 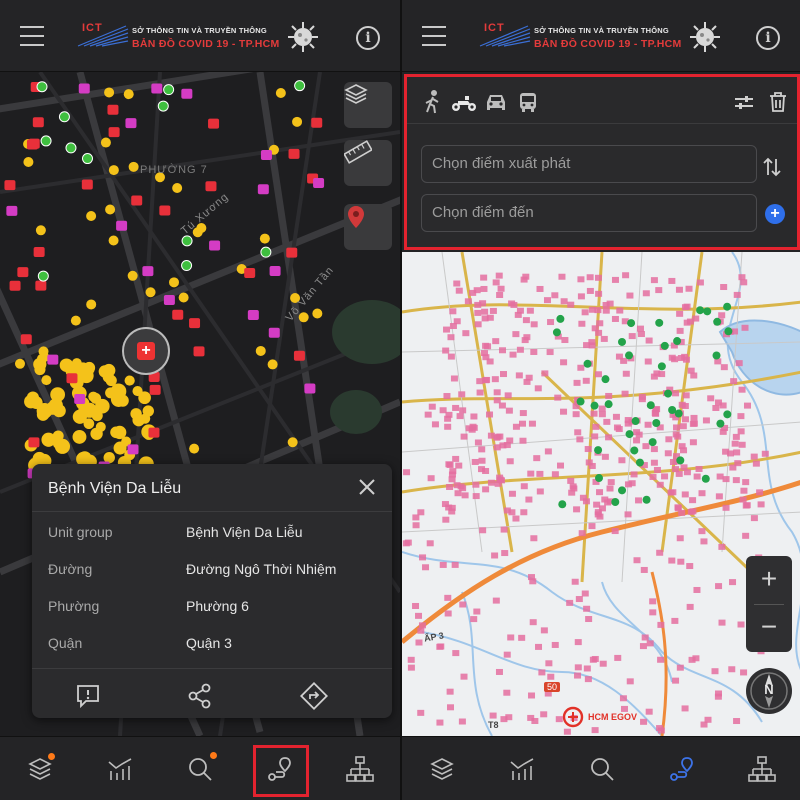 What do you see at coordinates (368, 227) in the screenshot?
I see `marker-tool-button` at bounding box center [368, 227].